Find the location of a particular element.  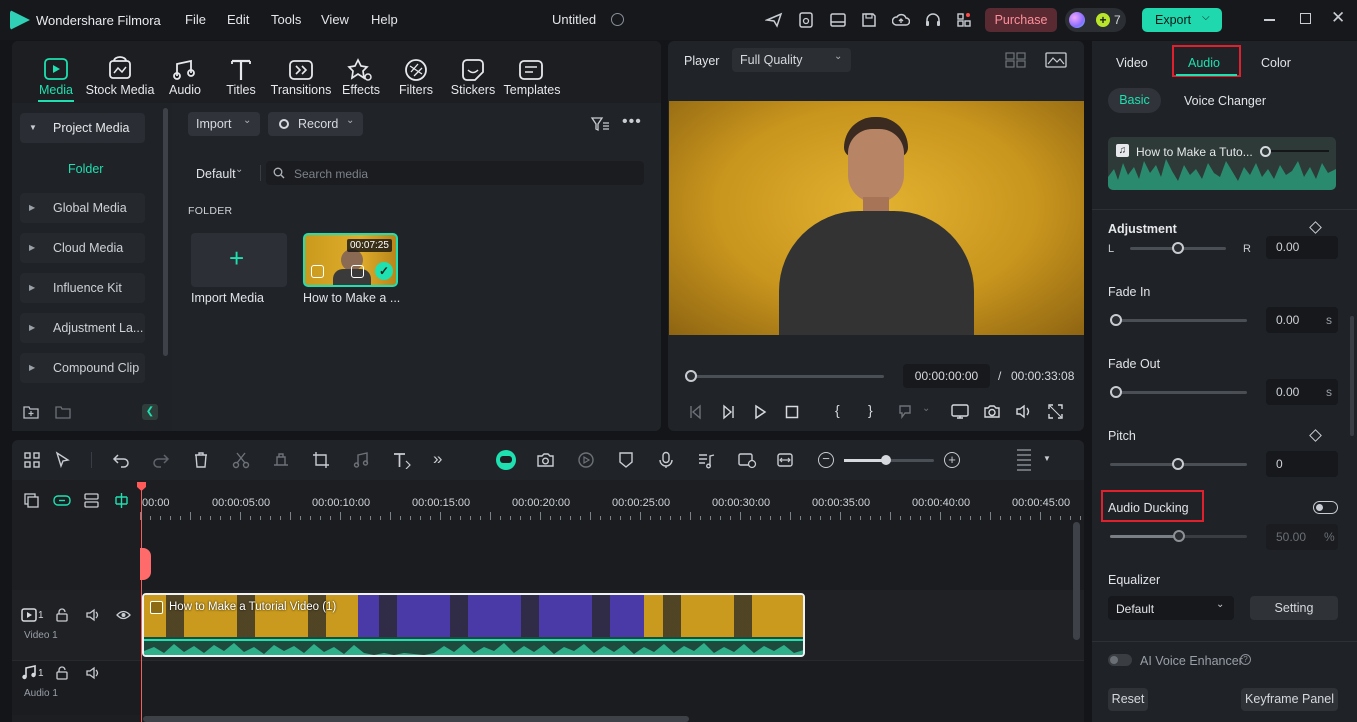

marker-icon is located at coordinates (626, 460).